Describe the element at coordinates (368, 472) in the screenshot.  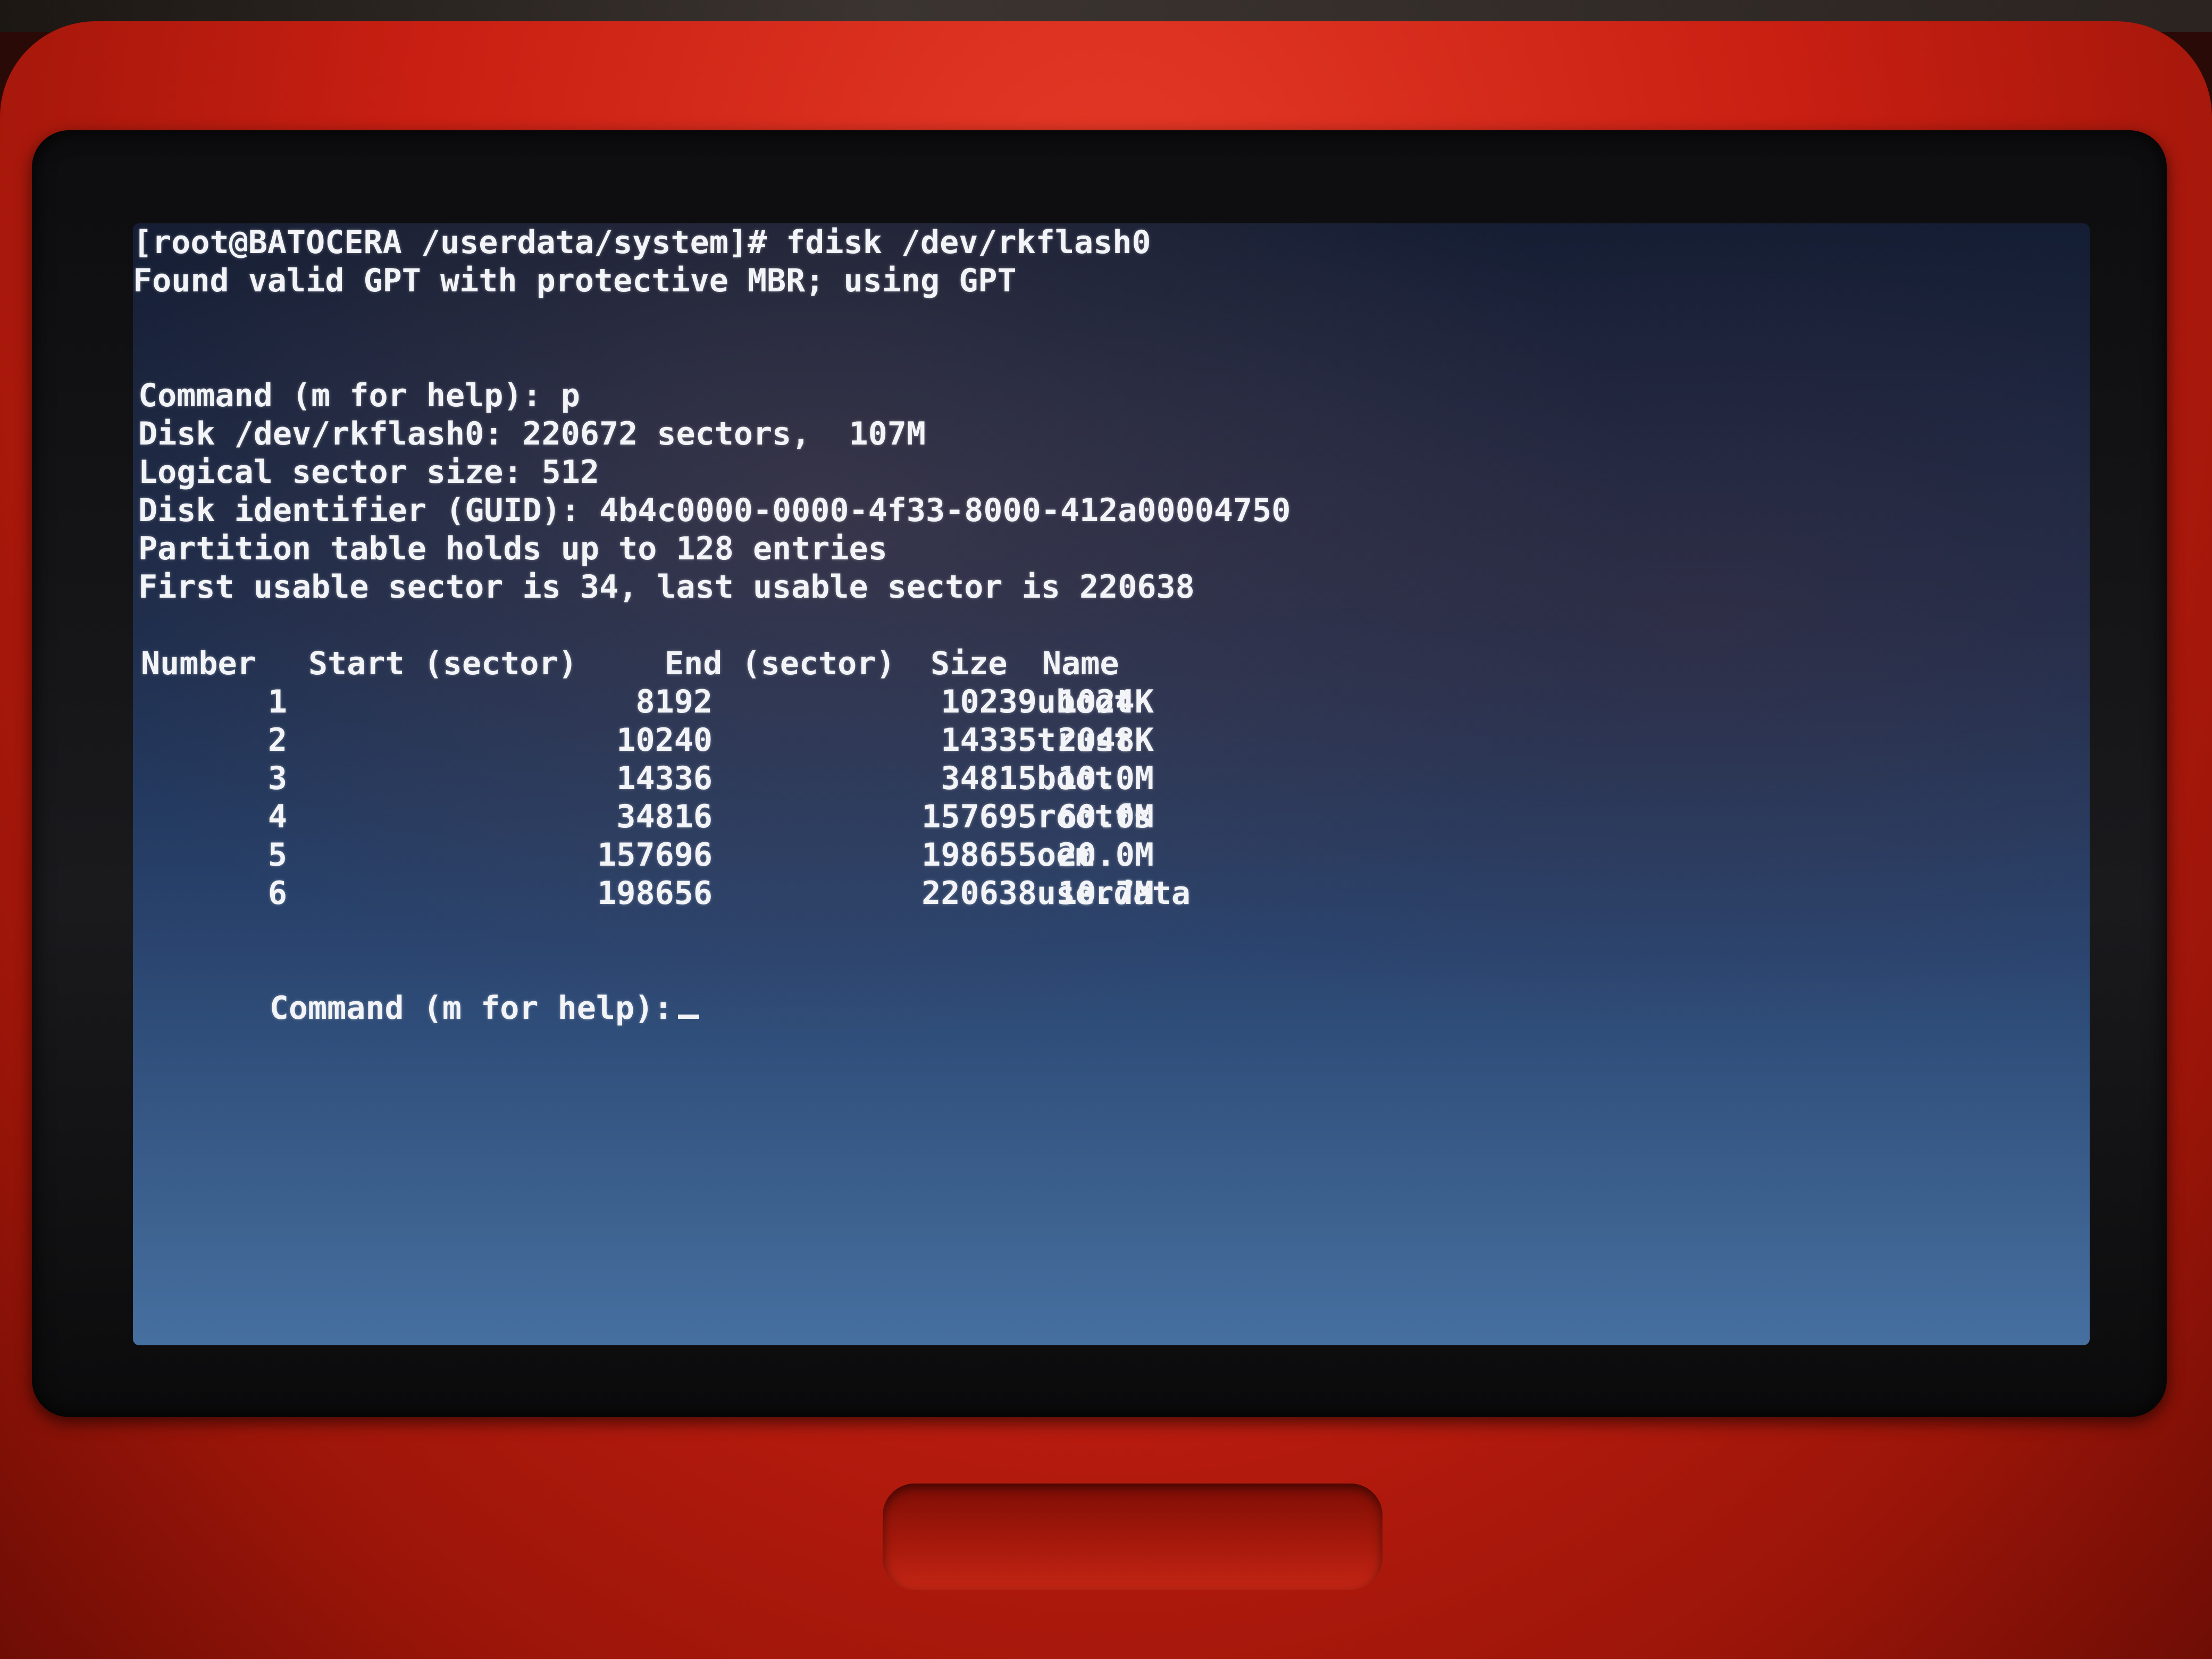
I see `sector-size-line: Logical sector size: 512` at that location.